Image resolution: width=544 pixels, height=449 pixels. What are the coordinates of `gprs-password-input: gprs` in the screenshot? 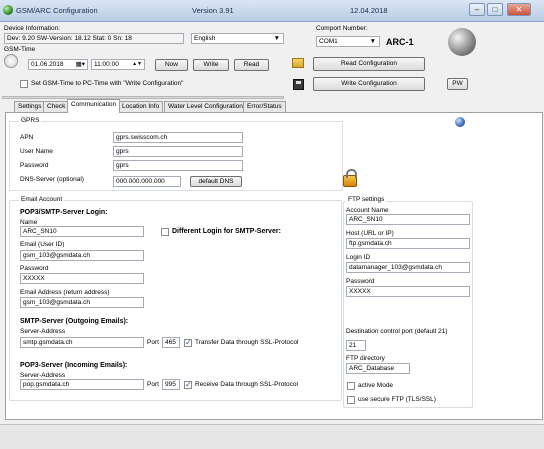 It's located at (178, 165).